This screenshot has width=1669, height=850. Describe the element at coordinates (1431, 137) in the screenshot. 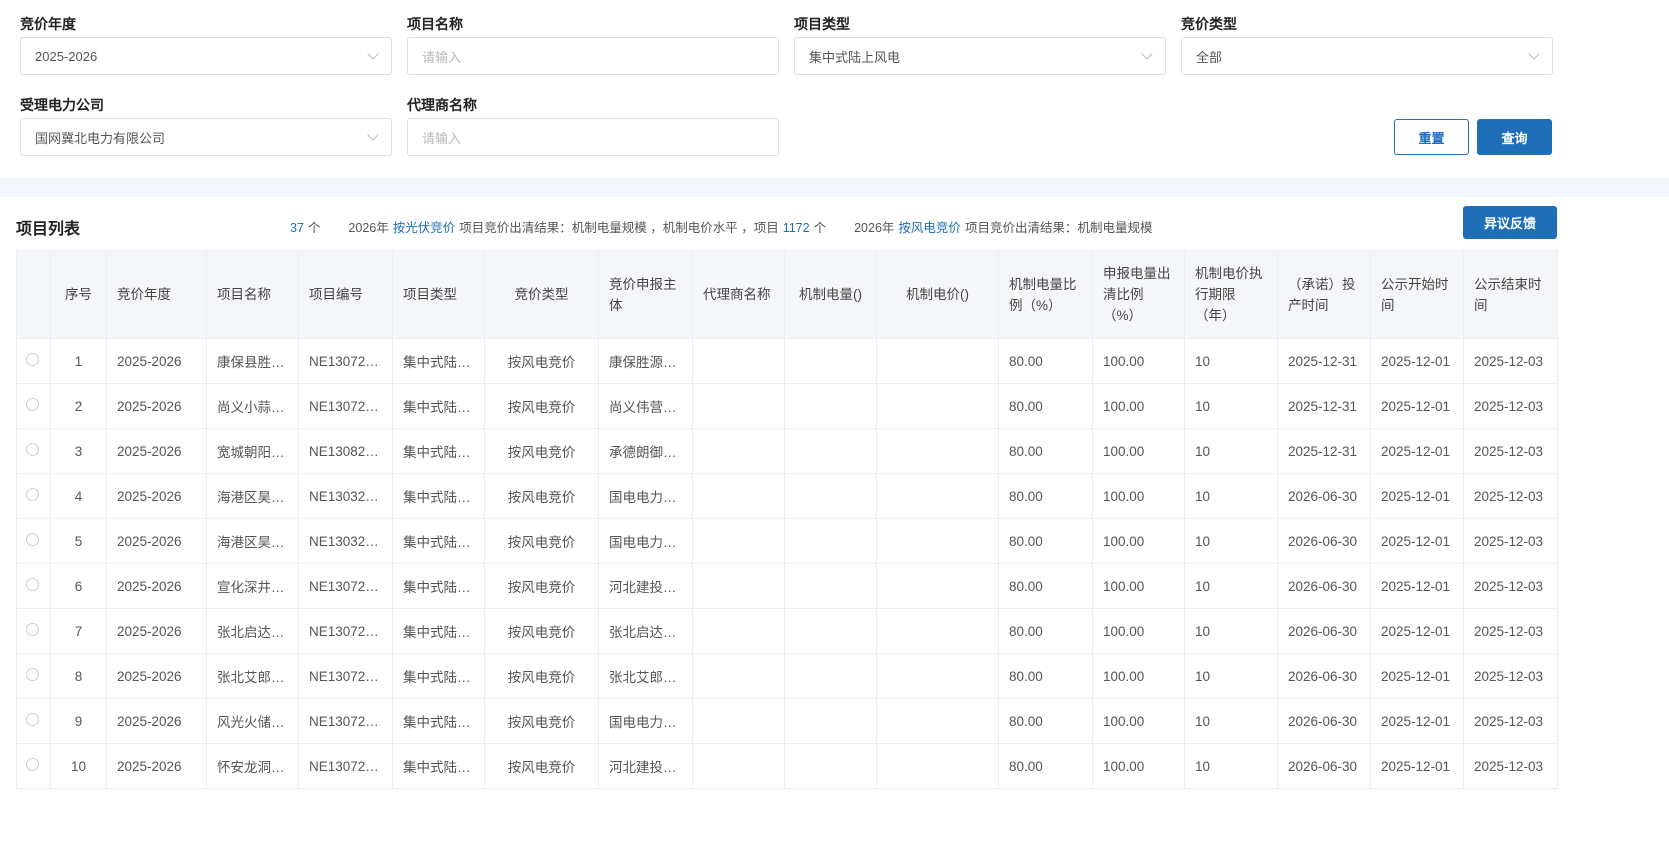

I see `reset-button: 重置` at that location.